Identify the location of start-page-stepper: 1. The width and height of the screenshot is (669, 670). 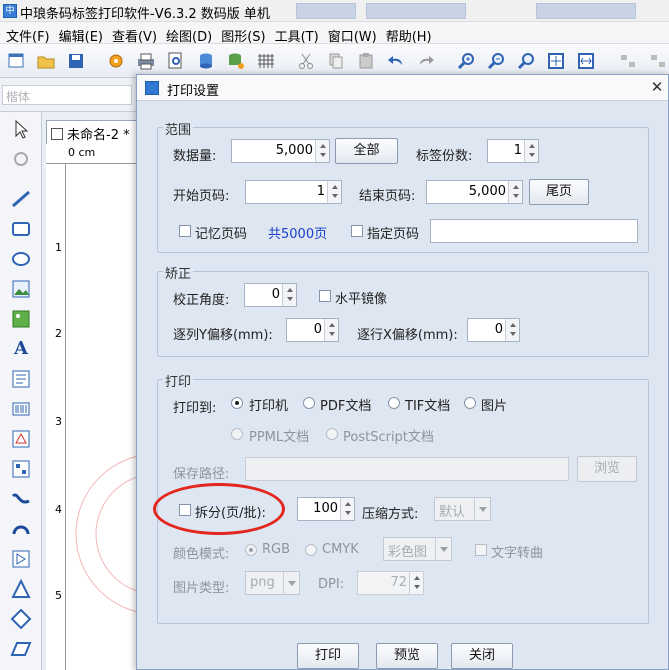
(293, 192).